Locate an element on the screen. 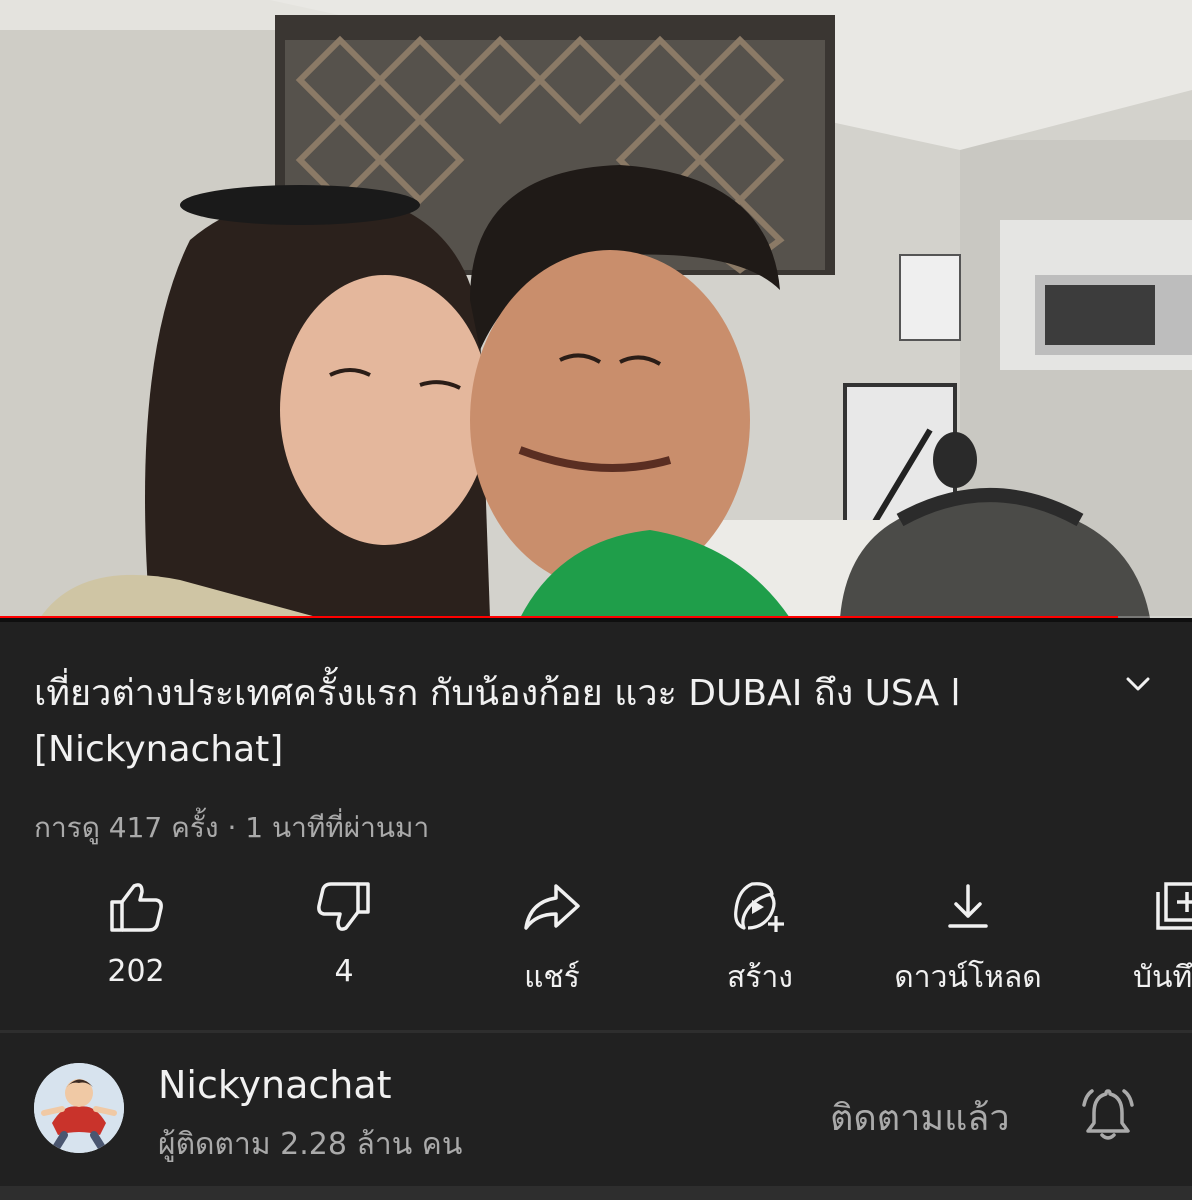 The width and height of the screenshot is (1192, 1200). create-icon is located at coordinates (759, 907).